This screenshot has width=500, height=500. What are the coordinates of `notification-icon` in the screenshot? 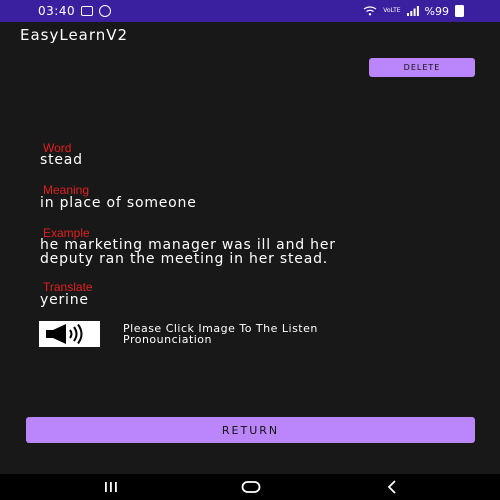 It's located at (105, 11).